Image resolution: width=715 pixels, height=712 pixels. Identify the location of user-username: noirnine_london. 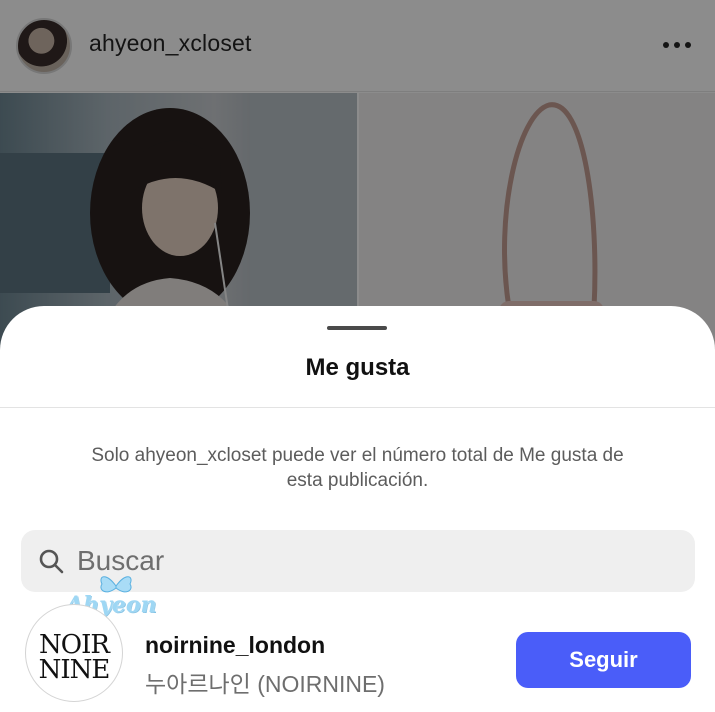
(235, 645).